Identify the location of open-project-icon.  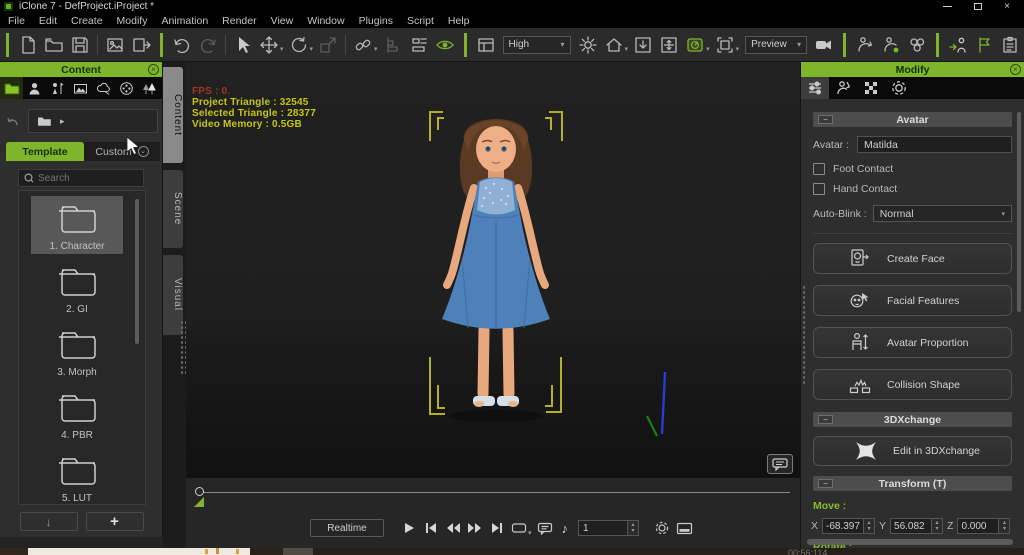
(54, 45).